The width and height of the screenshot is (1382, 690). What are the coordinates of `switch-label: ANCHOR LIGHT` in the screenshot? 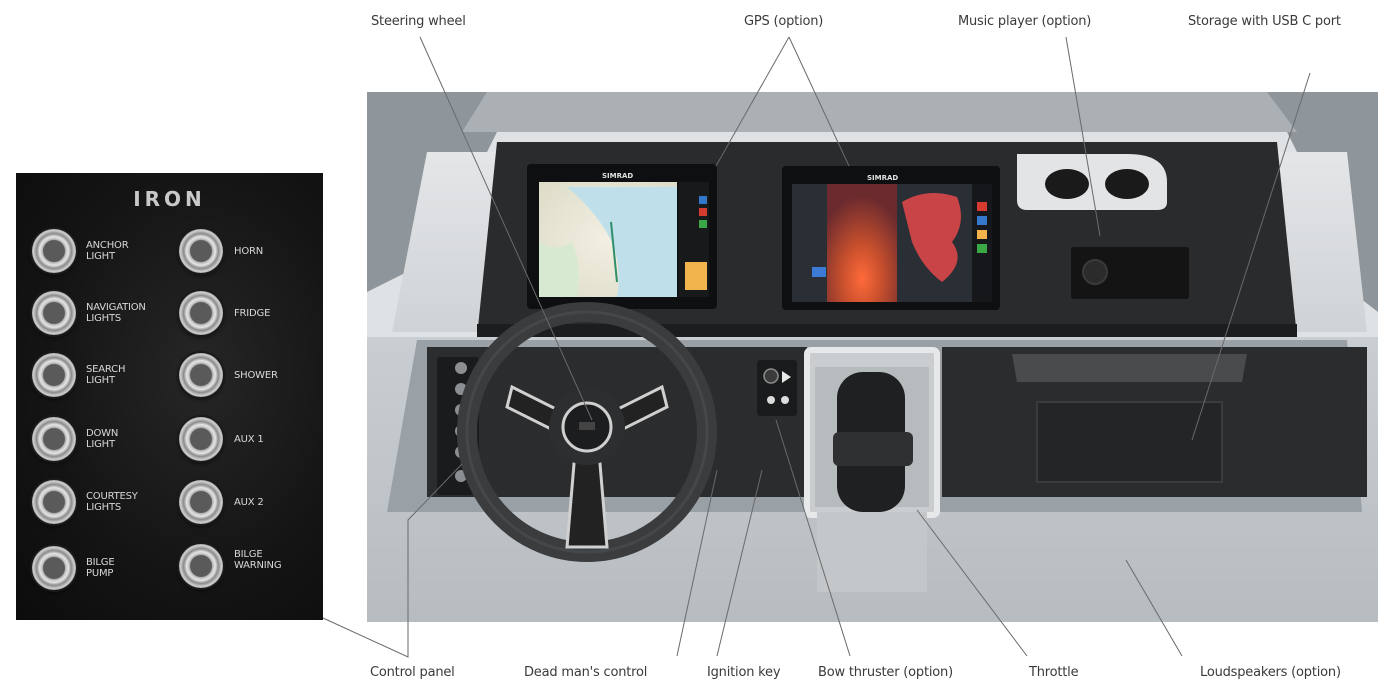 It's located at (107, 251).